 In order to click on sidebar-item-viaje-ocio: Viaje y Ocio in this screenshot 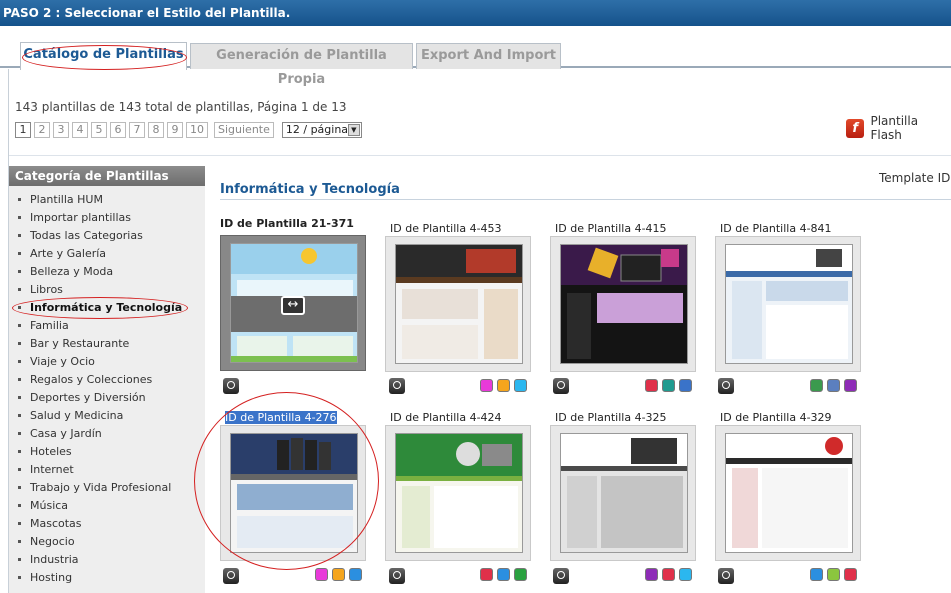, I will do `click(107, 363)`.